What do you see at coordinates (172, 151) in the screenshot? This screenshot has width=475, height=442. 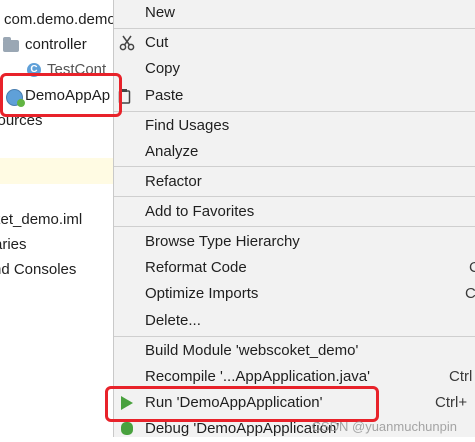 I see `menu-item-label: Analyze` at bounding box center [172, 151].